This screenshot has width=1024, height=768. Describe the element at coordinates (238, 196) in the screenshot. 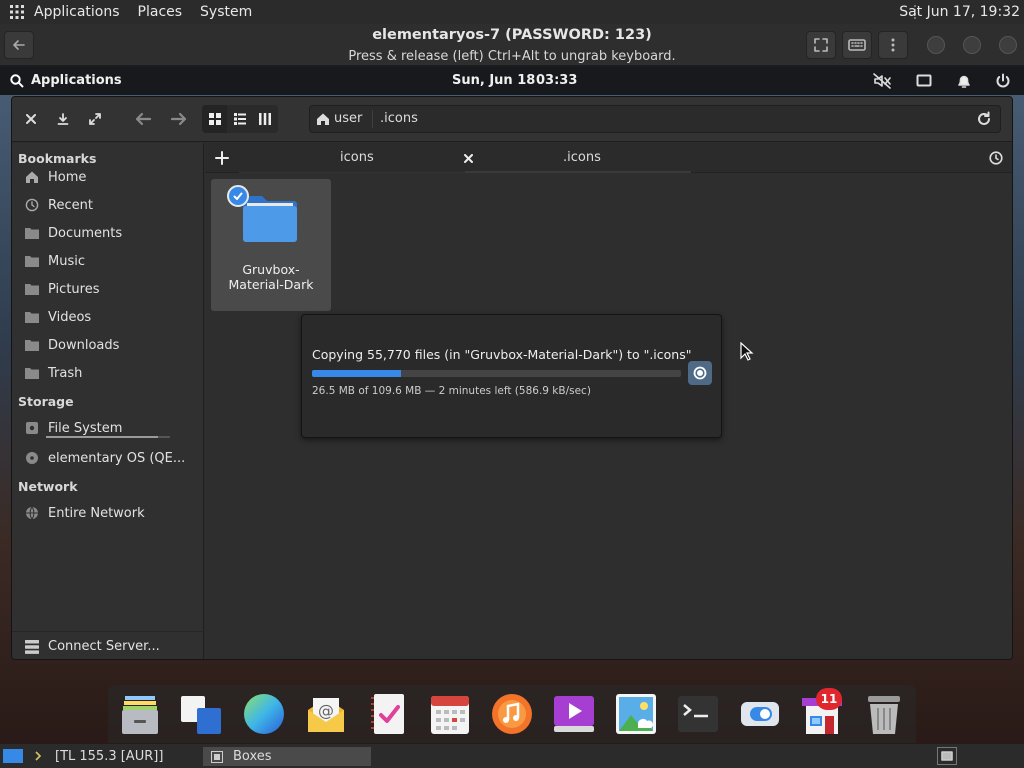

I see `selected-check-icon` at that location.